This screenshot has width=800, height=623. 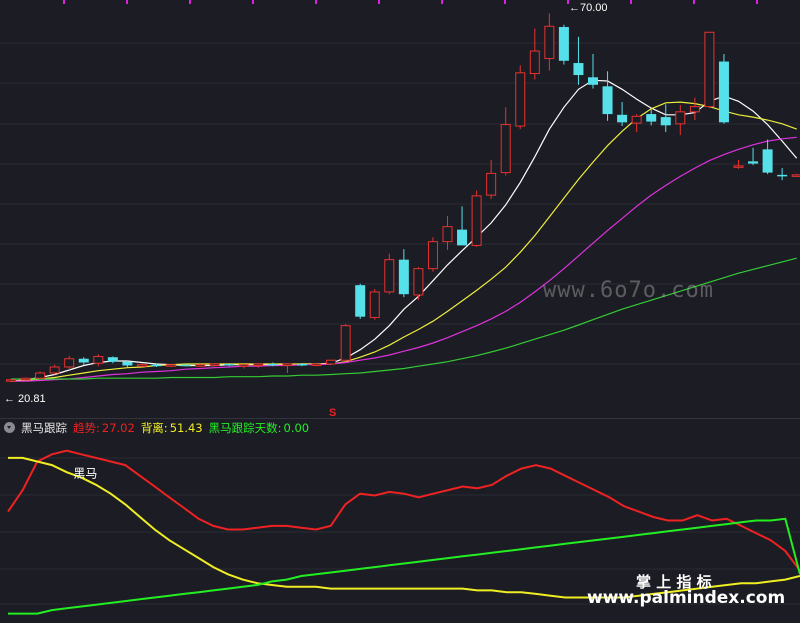 What do you see at coordinates (44, 428) in the screenshot?
I see `indicator-name: 黑马跟踪` at bounding box center [44, 428].